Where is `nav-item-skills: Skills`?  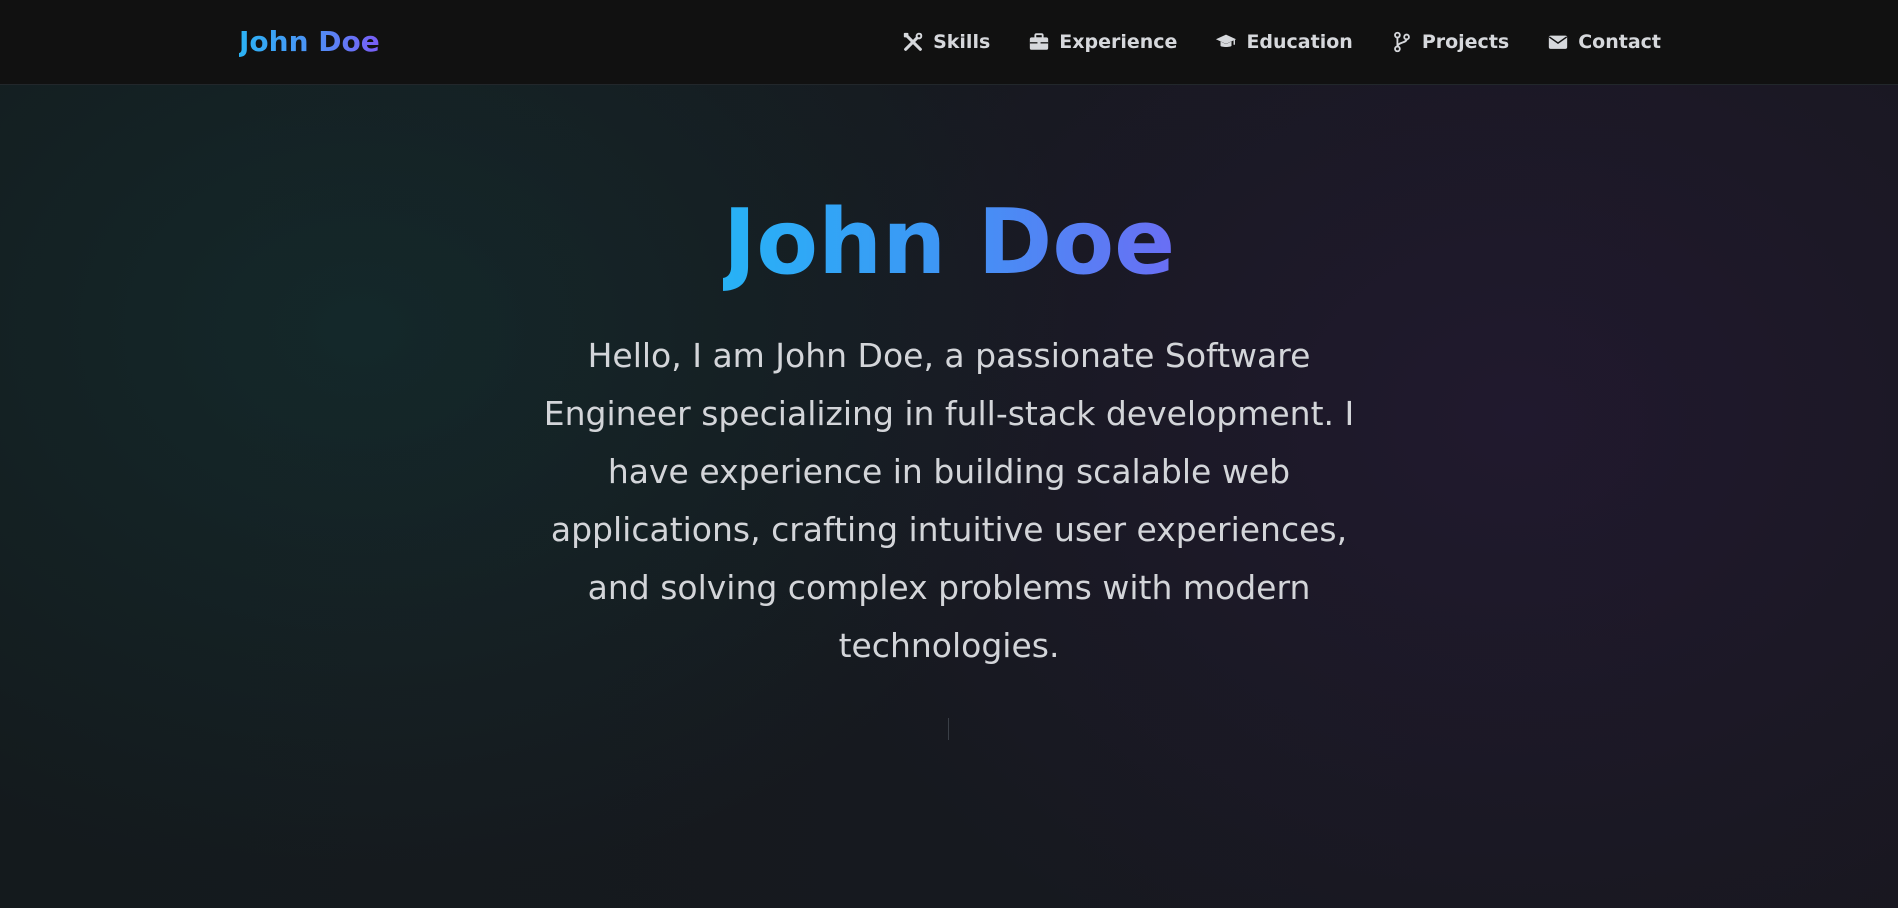
nav-item-skills: Skills is located at coordinates (946, 42).